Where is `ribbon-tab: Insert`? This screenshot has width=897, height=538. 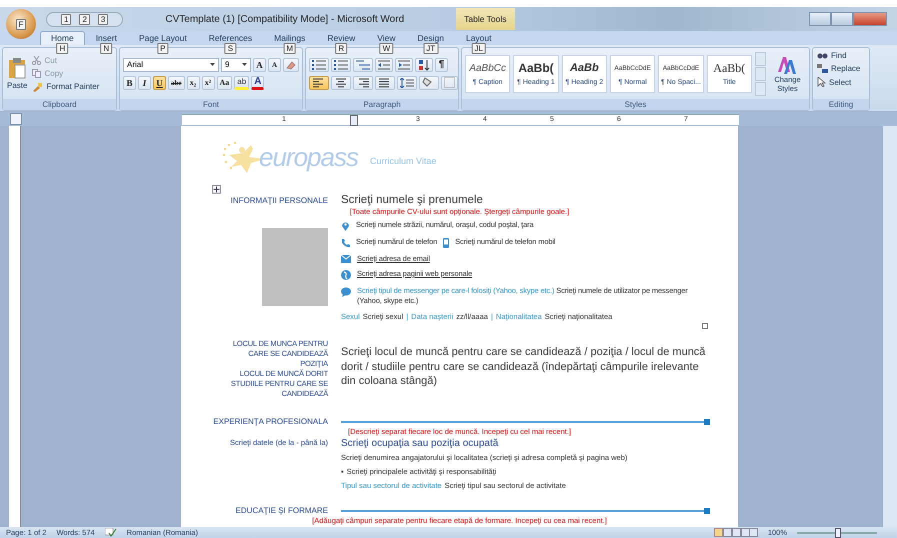 ribbon-tab: Insert is located at coordinates (106, 38).